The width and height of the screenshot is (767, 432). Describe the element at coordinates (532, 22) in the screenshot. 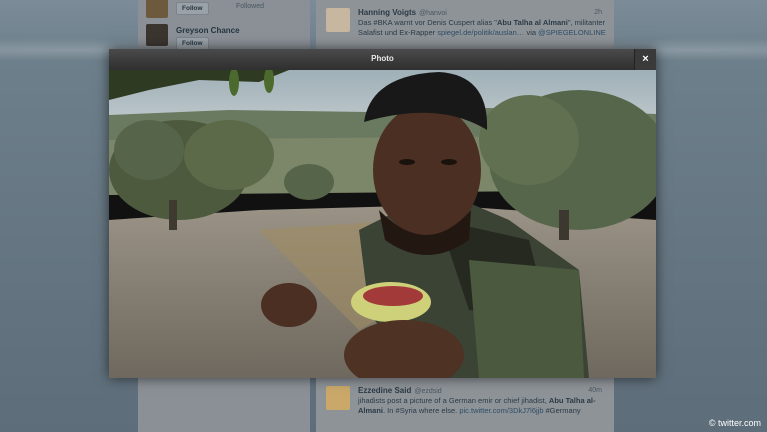

I see `tweet-text-bold: Abu Talha al Almani` at that location.